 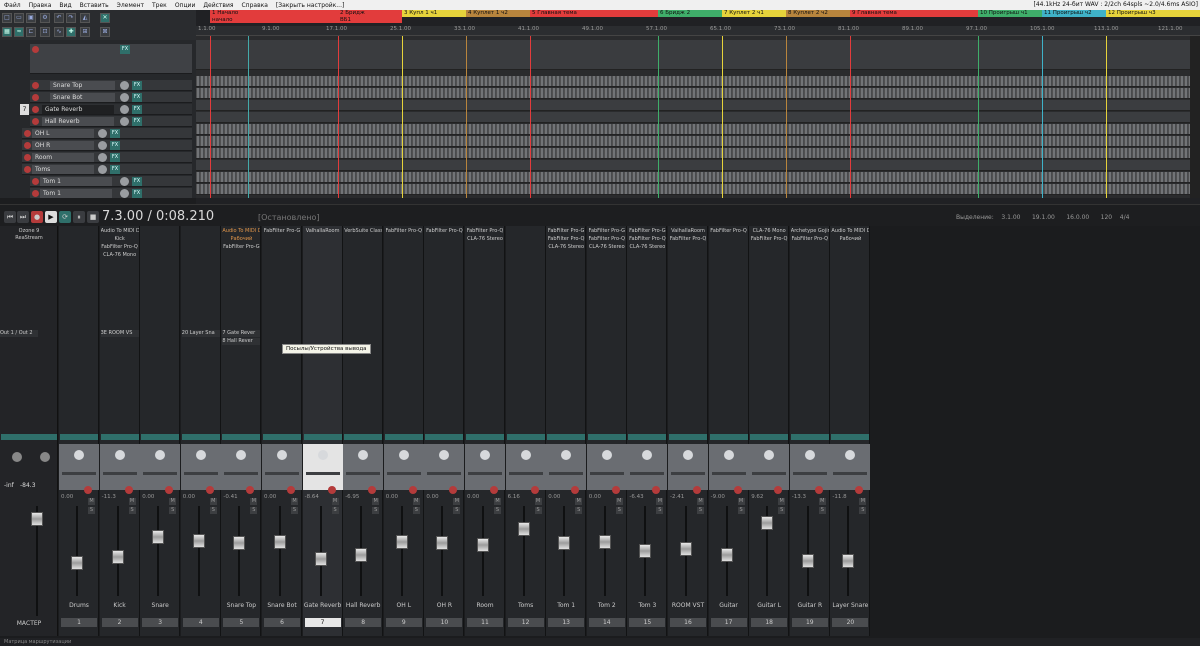 I want to click on send-slot: 20 Layer Sna, so click(x=200, y=333).